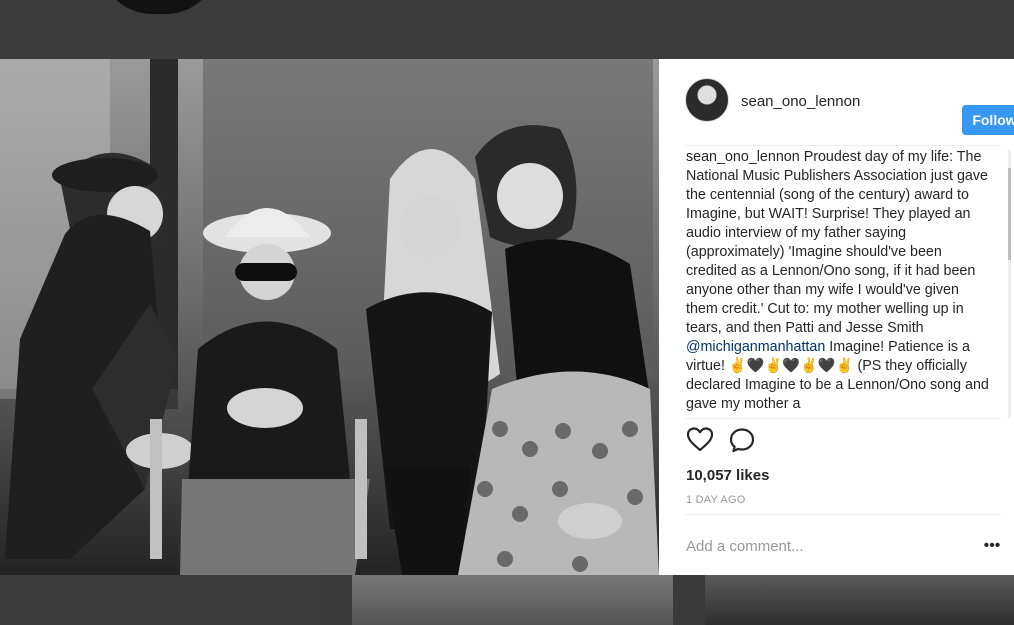  What do you see at coordinates (843, 145) in the screenshot?
I see `header-divider` at bounding box center [843, 145].